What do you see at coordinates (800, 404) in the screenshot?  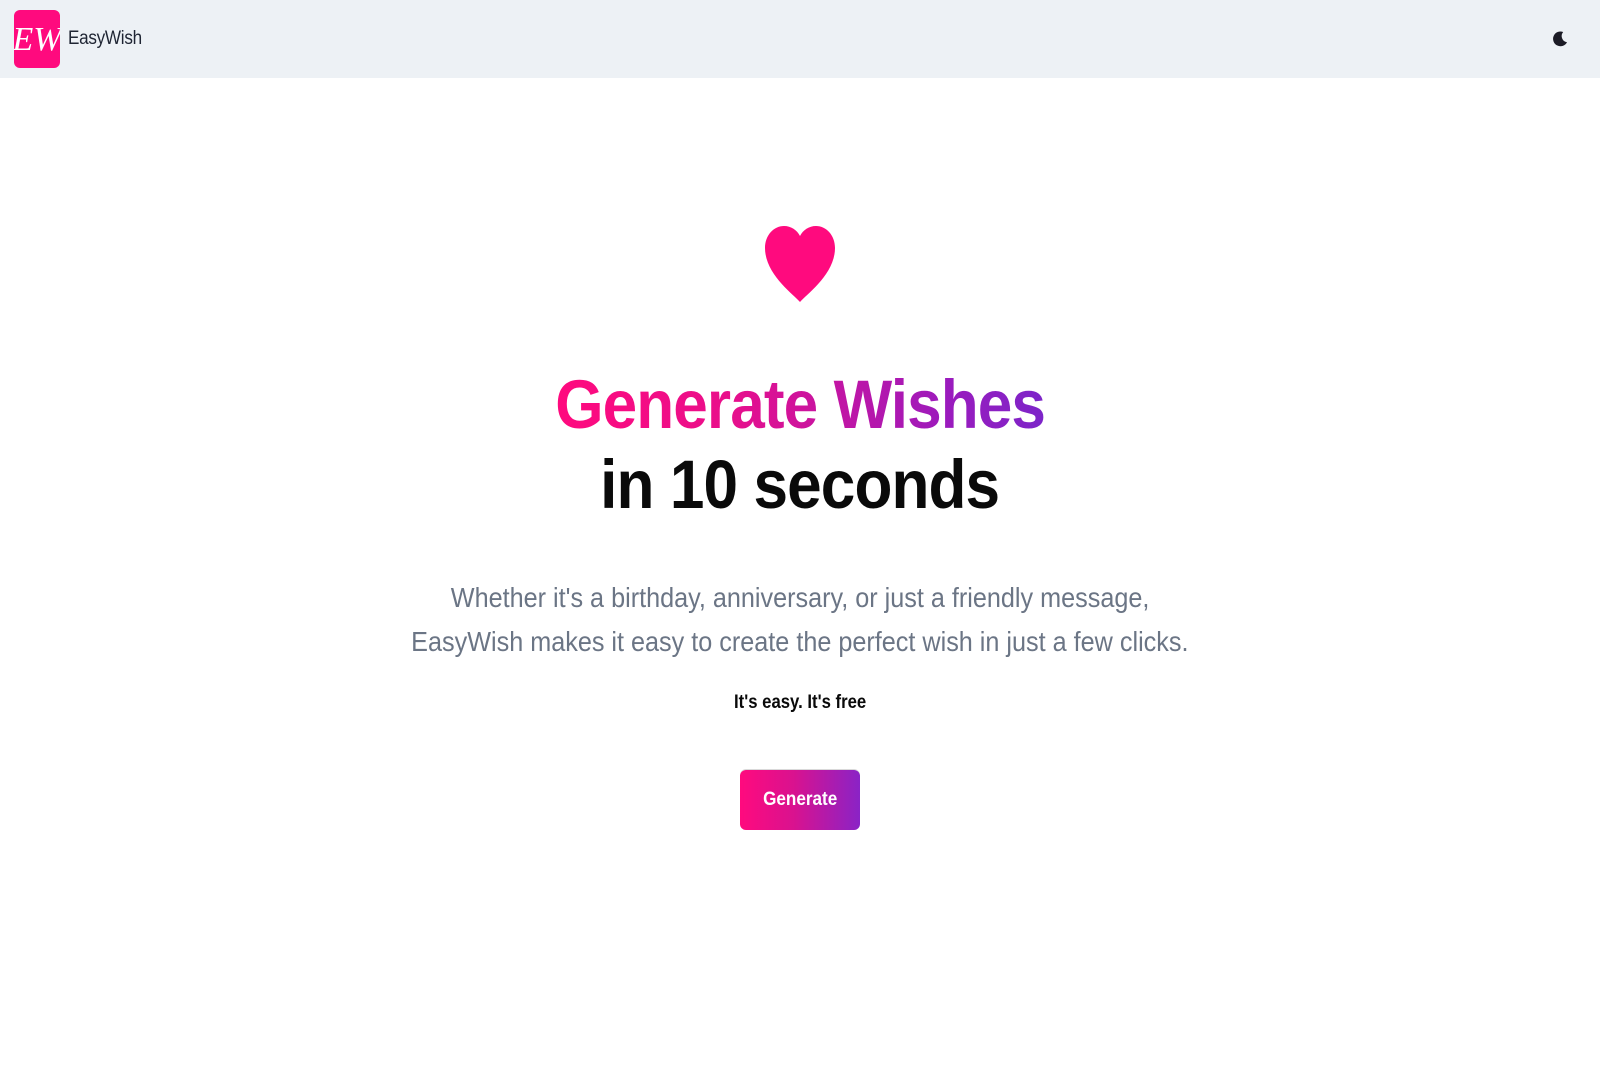 I see `headline-gradient-line: Generate Wishes` at bounding box center [800, 404].